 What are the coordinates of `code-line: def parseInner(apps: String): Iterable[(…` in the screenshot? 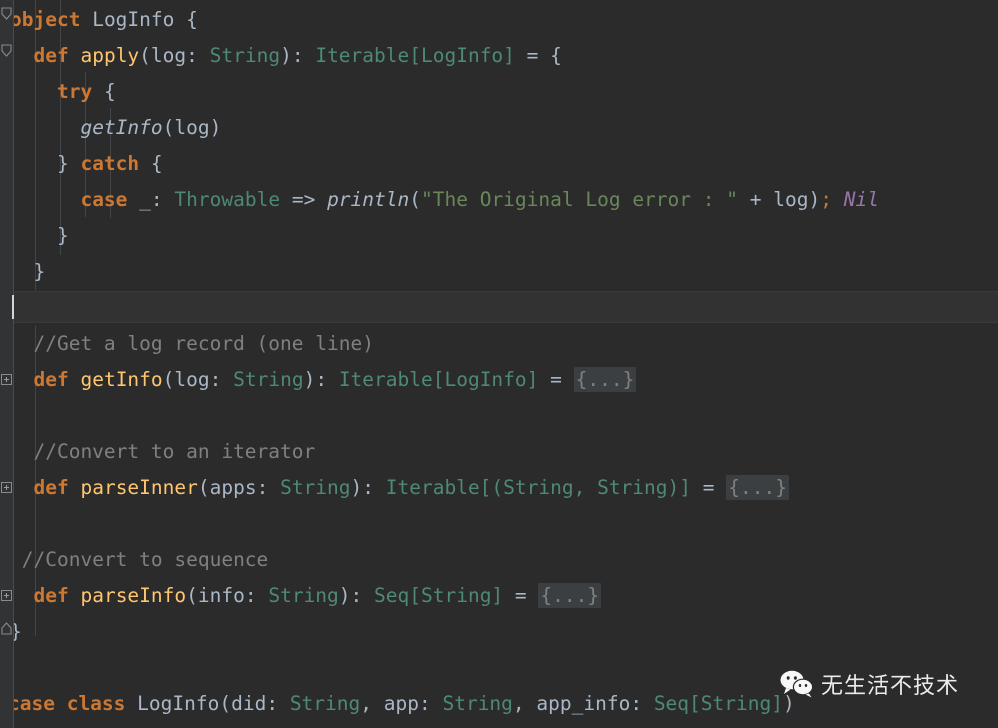 It's located at (399, 488).